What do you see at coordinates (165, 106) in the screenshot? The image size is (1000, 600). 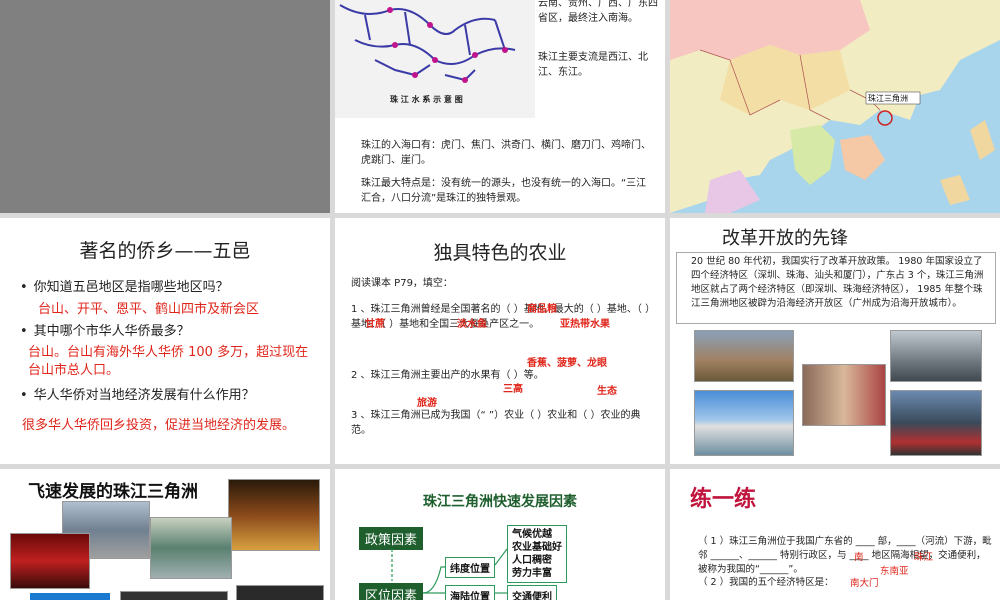 I see `slide-blank` at bounding box center [165, 106].